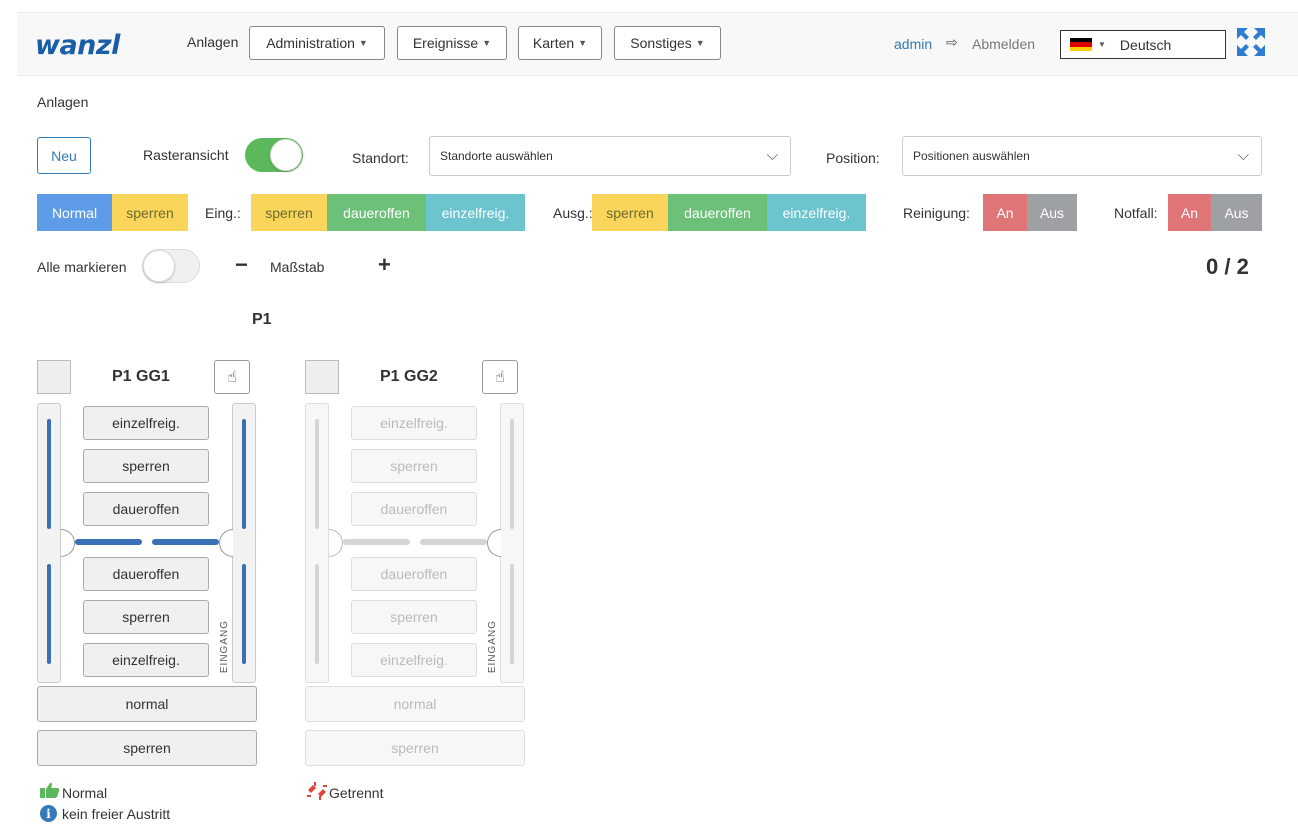 This screenshot has height=825, width=1298. I want to click on language-select: ▼ Deutsch, so click(1143, 44).